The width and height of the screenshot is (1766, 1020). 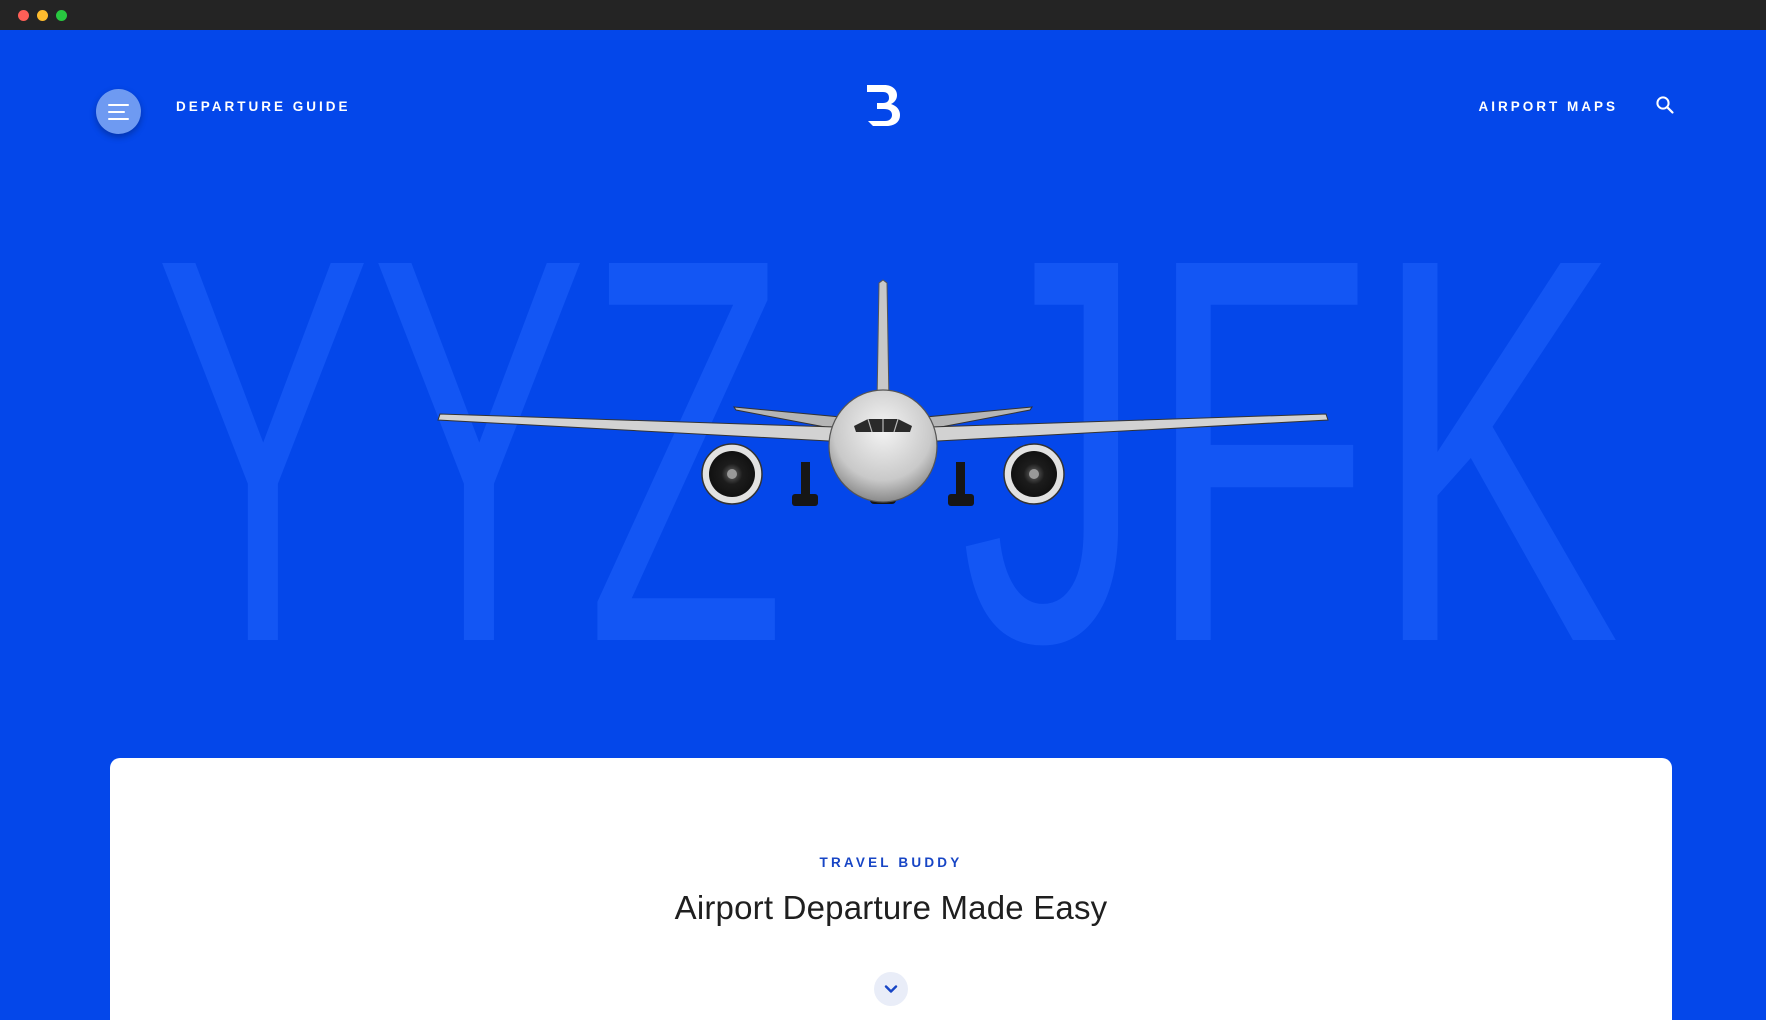 What do you see at coordinates (118, 111) in the screenshot?
I see `menu-button` at bounding box center [118, 111].